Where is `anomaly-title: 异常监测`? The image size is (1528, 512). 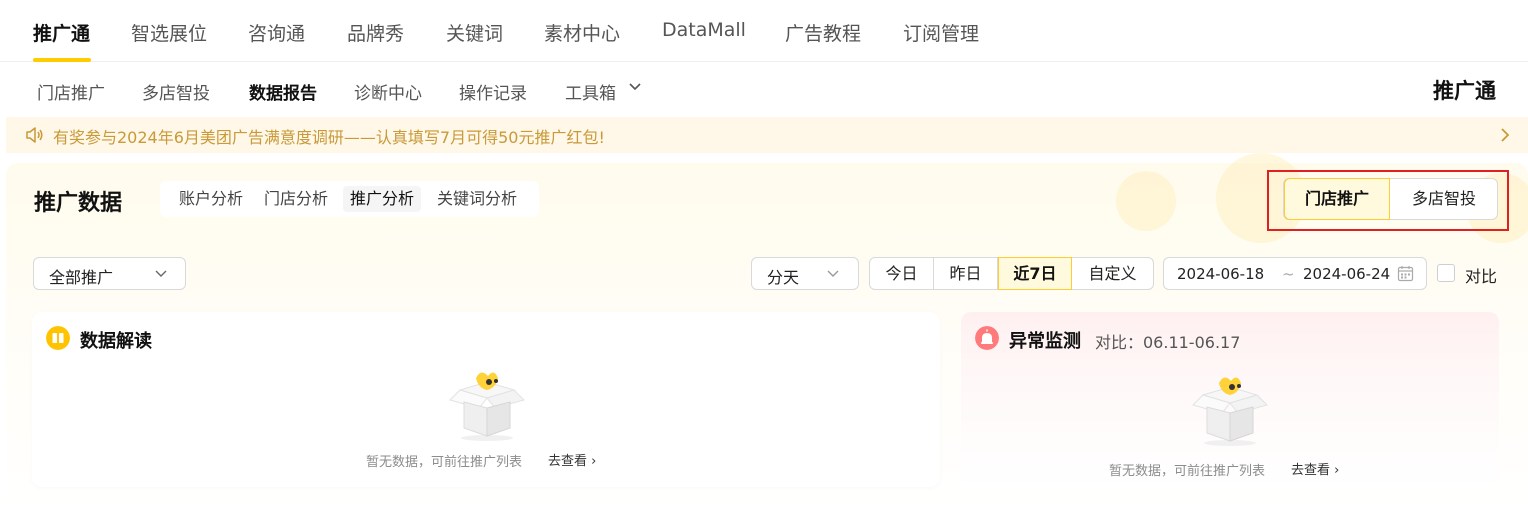 anomaly-title: 异常监测 is located at coordinates (1045, 341).